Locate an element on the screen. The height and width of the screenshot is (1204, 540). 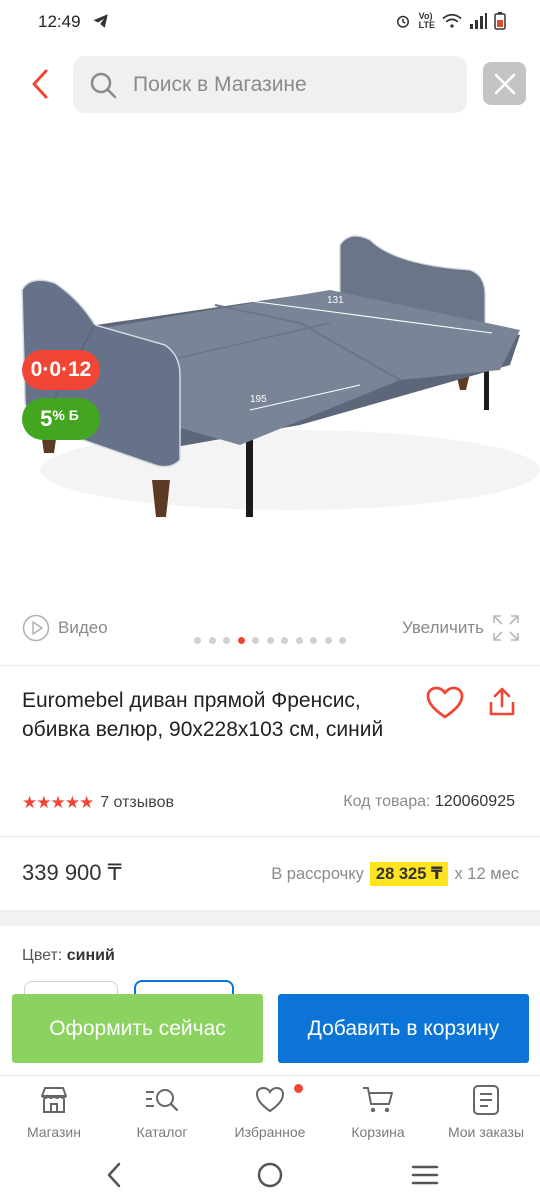
wifi-icon is located at coordinates (452, 20).